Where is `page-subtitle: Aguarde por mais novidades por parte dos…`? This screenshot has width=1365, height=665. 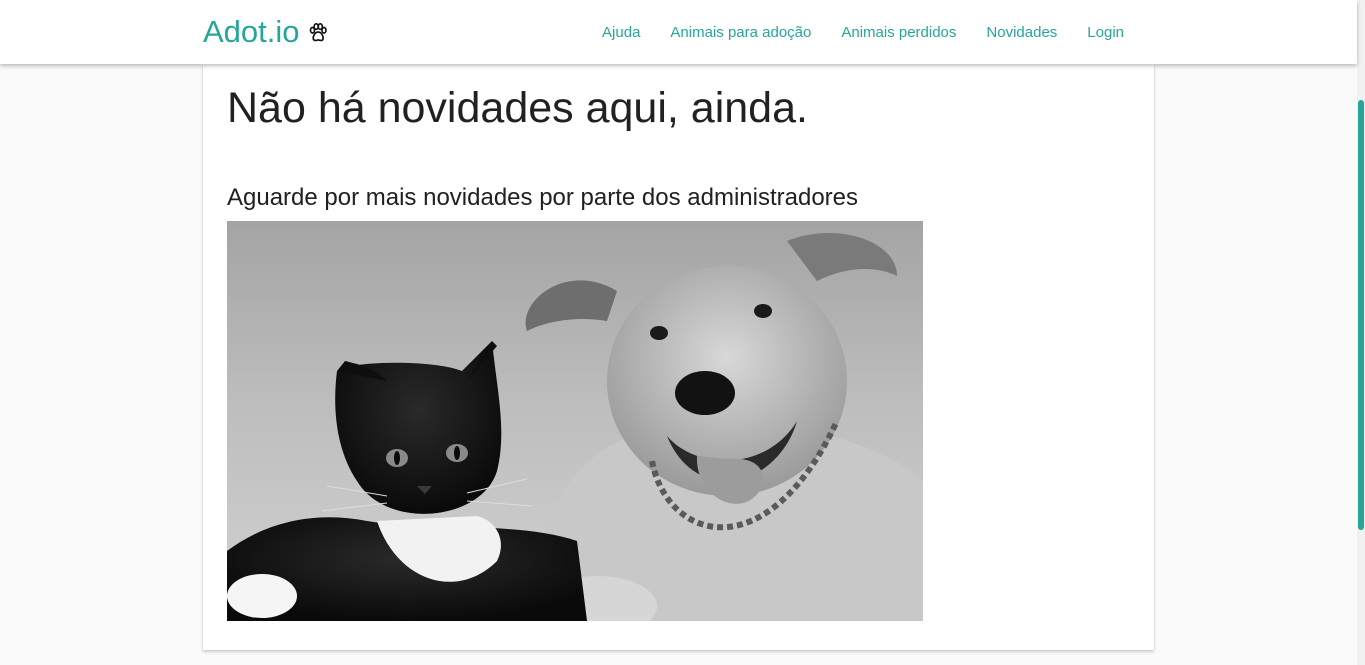
page-subtitle: Aguarde por mais novidades por parte dos… is located at coordinates (543, 197).